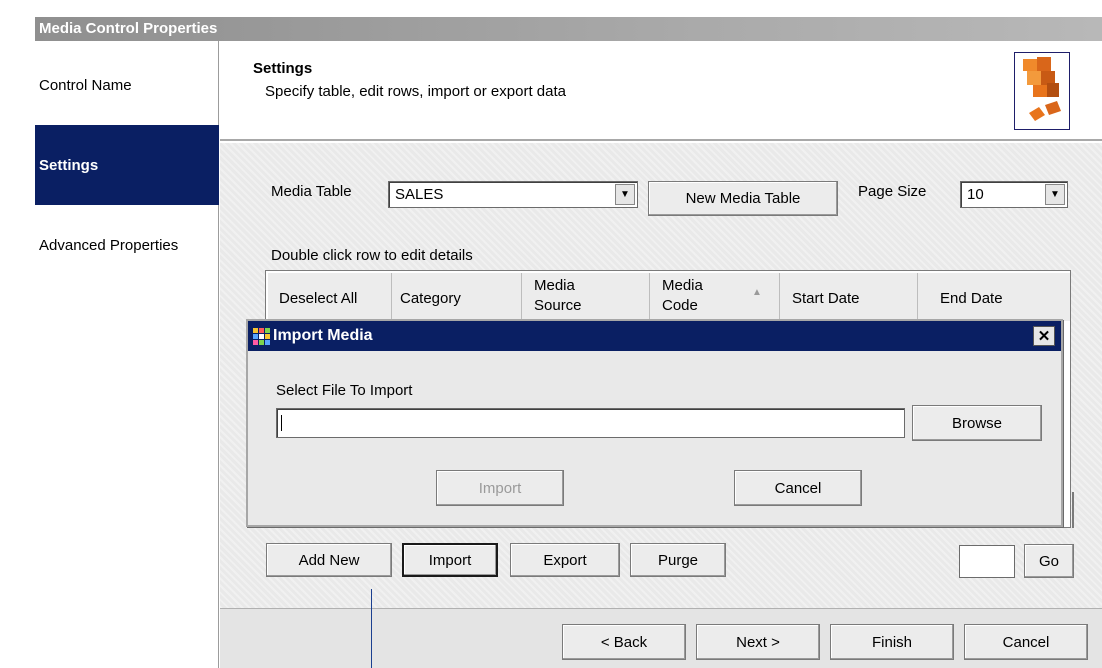 The height and width of the screenshot is (668, 1102). I want to click on select-file-label: Select File To Import, so click(344, 390).